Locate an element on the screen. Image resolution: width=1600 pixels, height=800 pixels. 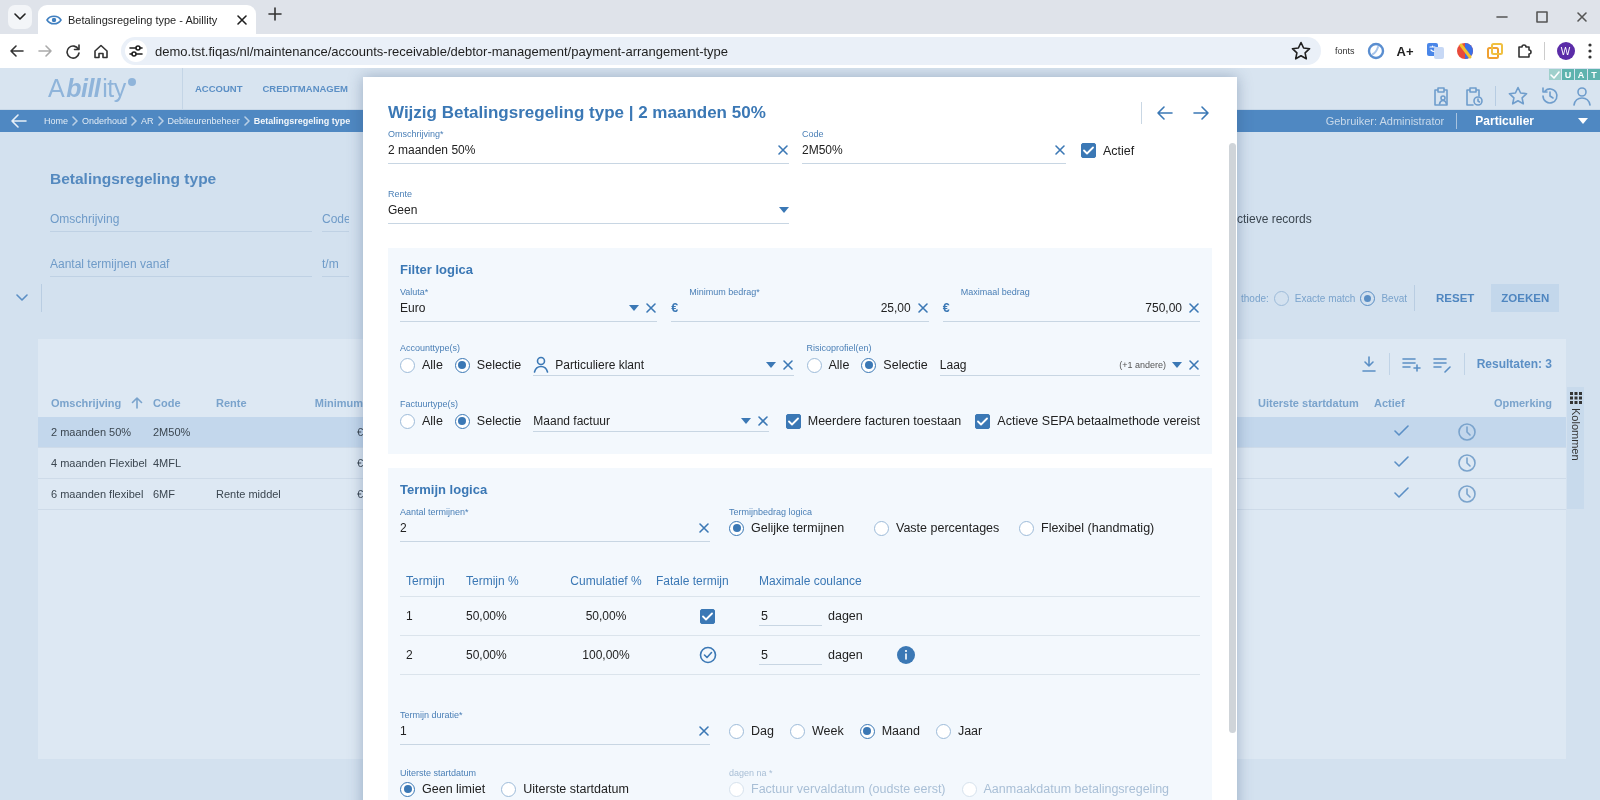
ring-icon is located at coordinates (1375, 51).